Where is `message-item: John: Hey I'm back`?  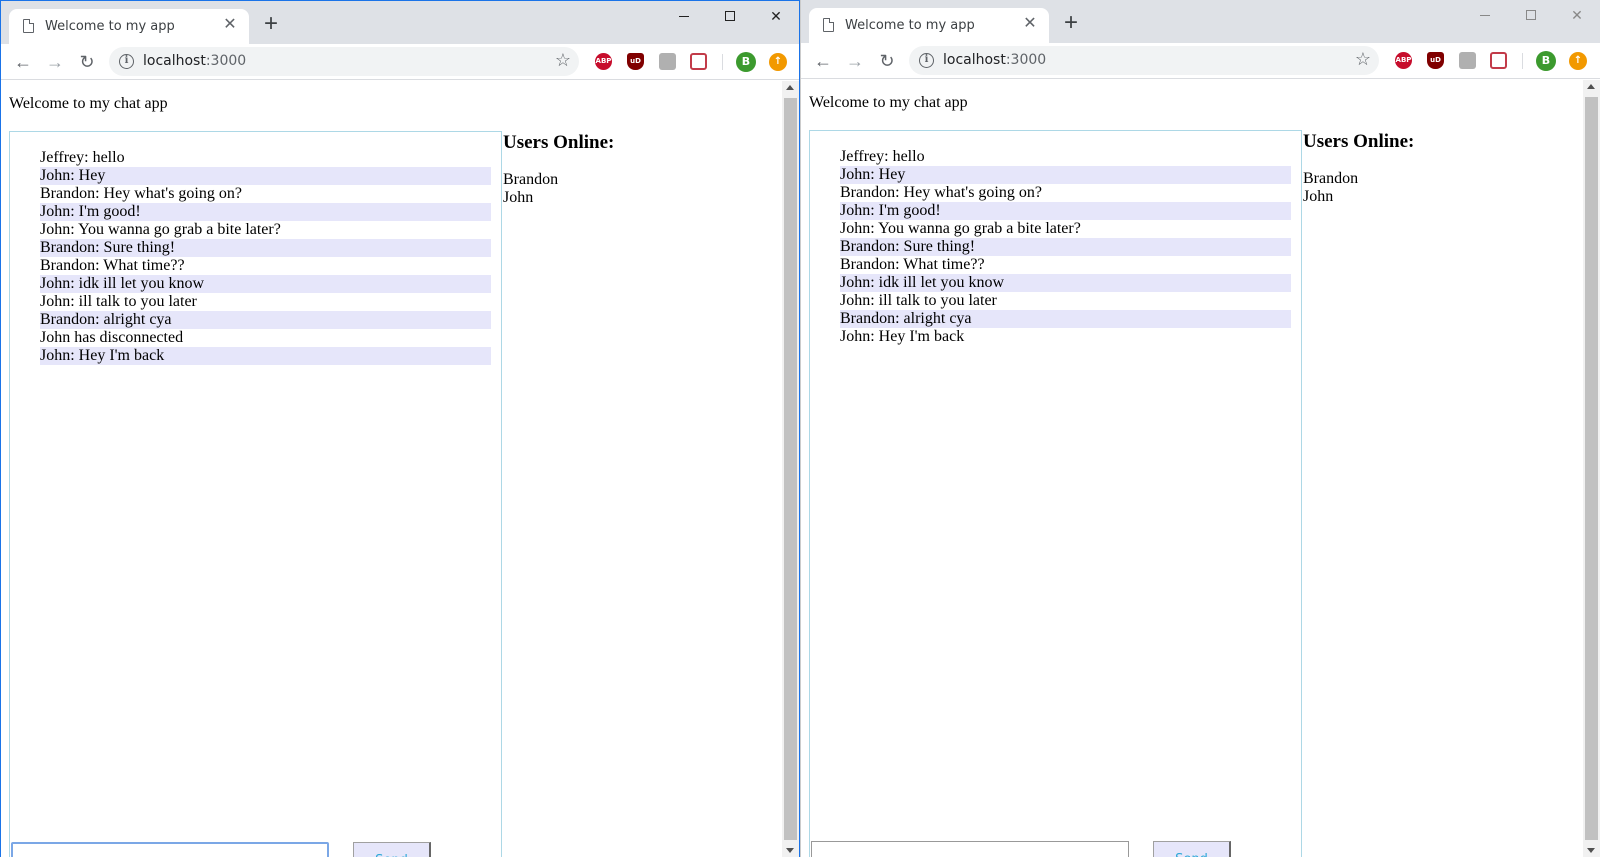 message-item: John: Hey I'm back is located at coordinates (265, 356).